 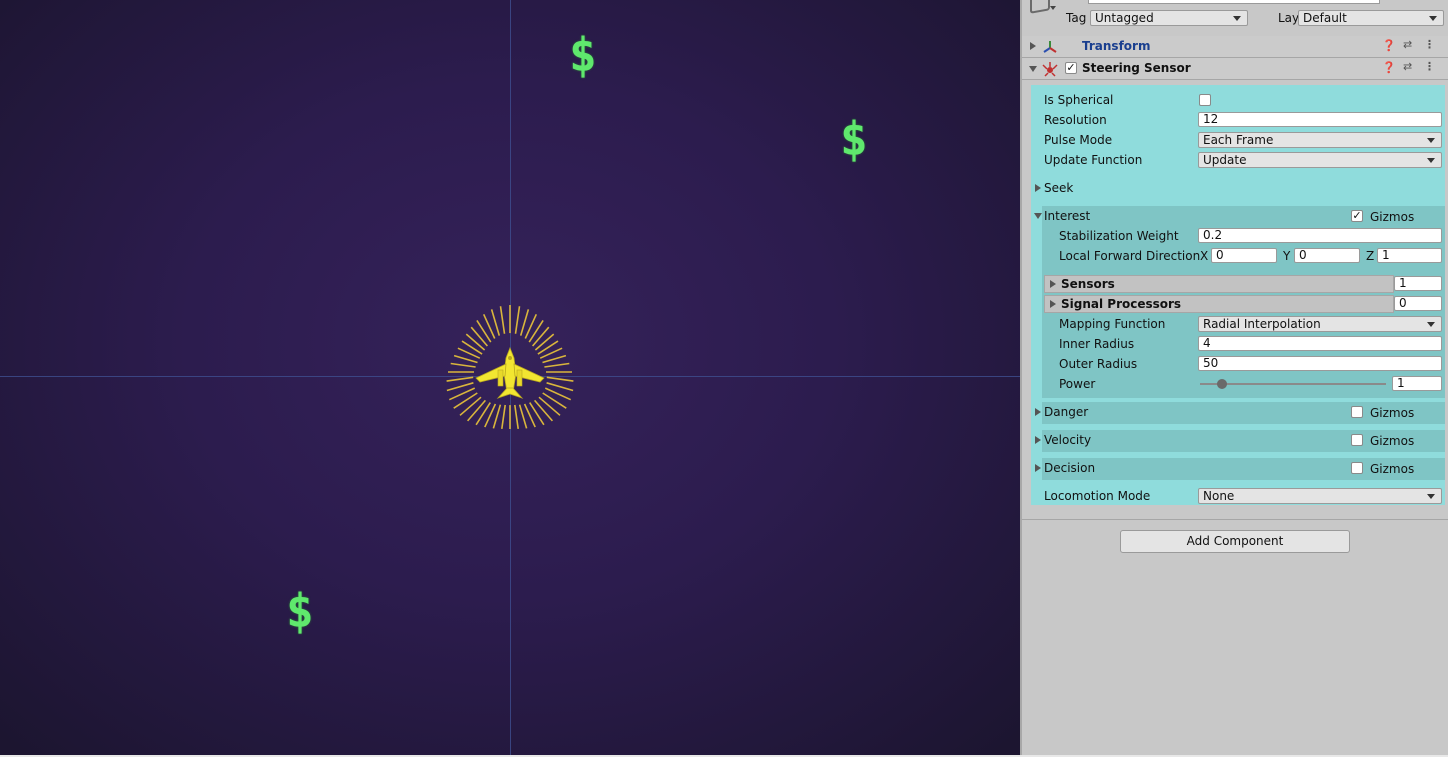 I want to click on interest-foldout-icon, so click(x=1038, y=216).